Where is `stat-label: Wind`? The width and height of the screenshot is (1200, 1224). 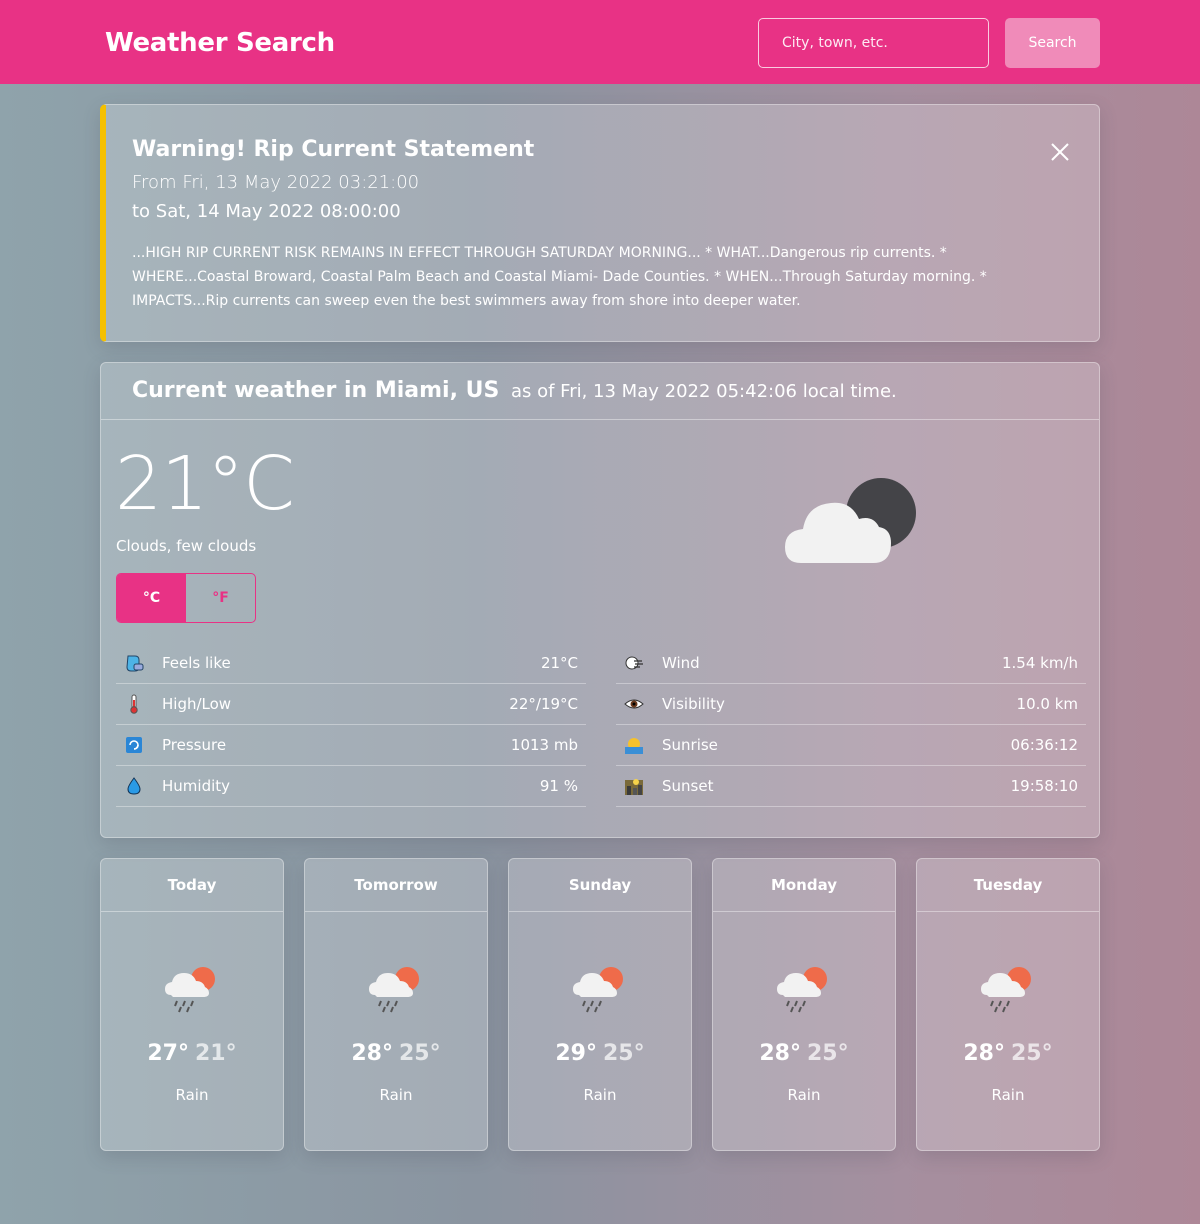
stat-label: Wind is located at coordinates (681, 663).